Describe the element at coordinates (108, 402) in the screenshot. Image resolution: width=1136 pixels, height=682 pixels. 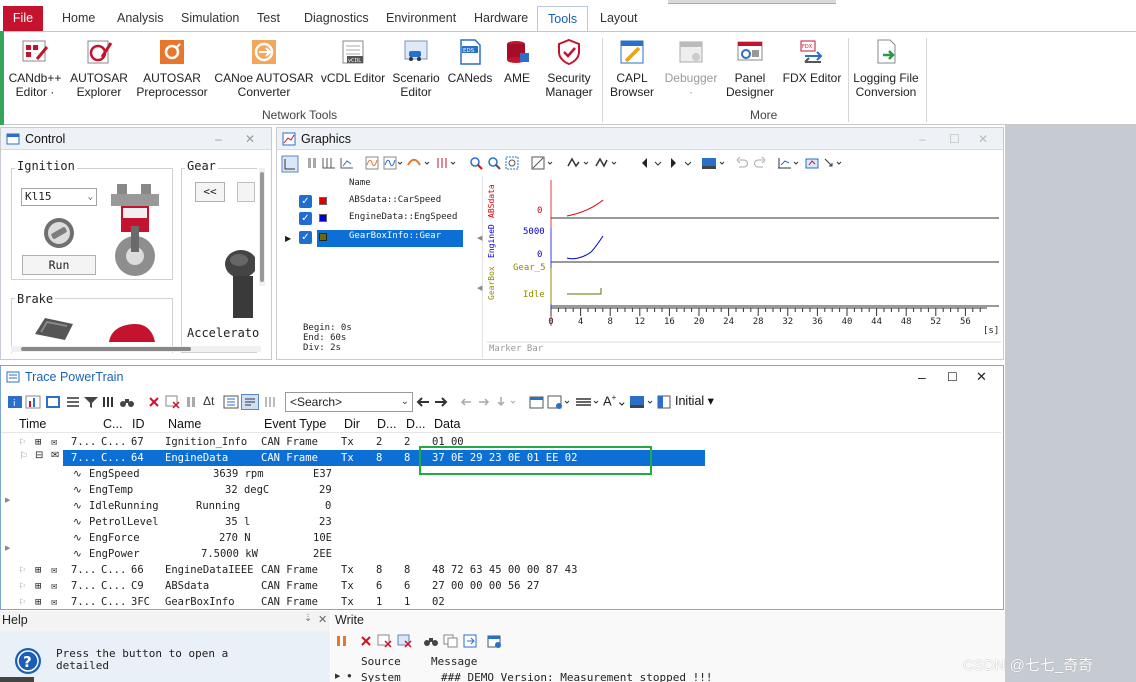
I see `columns-icon` at that location.